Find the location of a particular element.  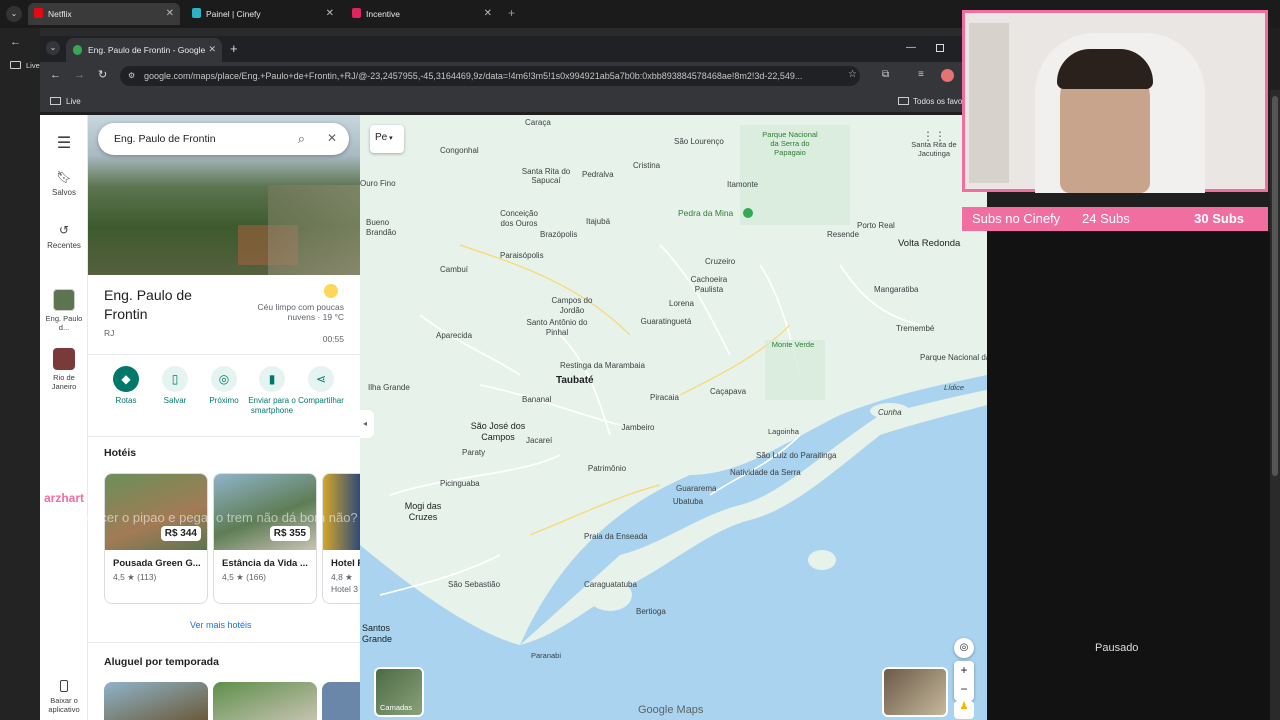

inner-tab-menu-icon: ⌄ is located at coordinates (53, 48).